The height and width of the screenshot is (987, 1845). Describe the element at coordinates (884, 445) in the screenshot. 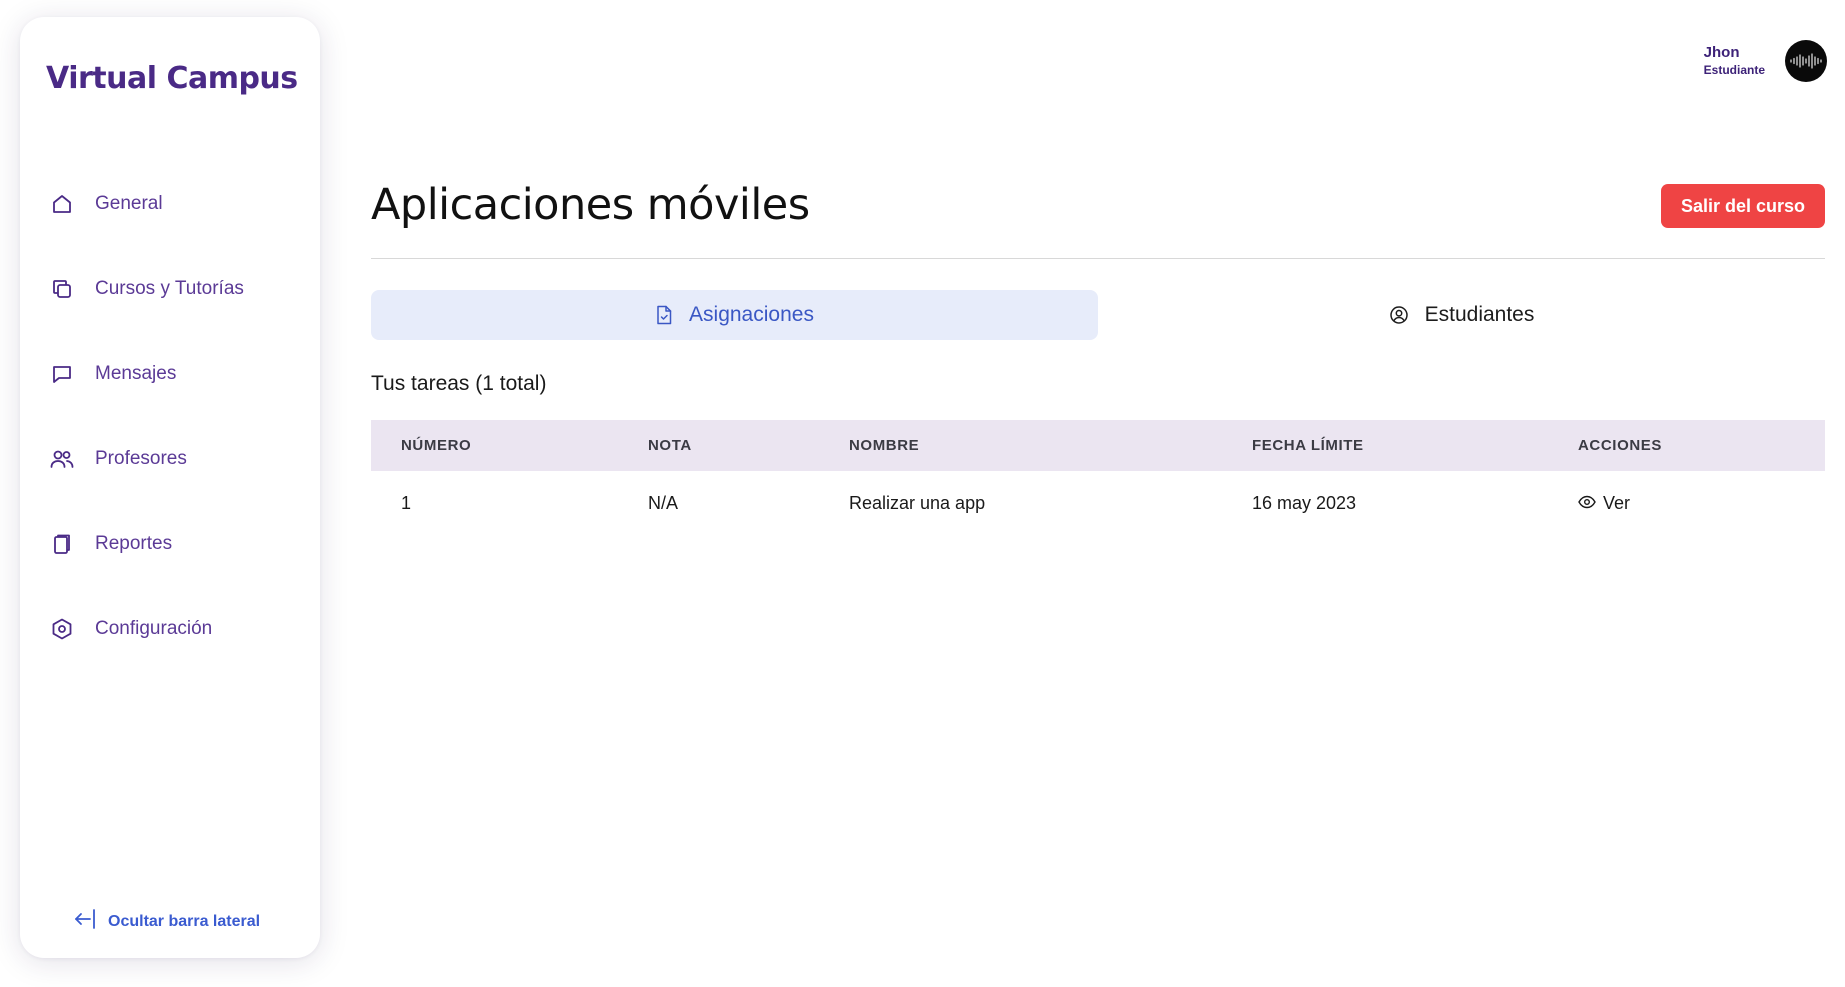

I see `column-header-nombre: NOMBRE` at that location.